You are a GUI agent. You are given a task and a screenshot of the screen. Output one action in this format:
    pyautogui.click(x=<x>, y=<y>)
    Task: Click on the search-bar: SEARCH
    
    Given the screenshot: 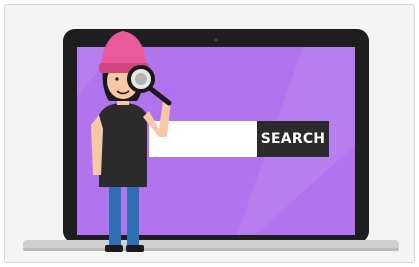 What is the action you would take?
    pyautogui.click(x=239, y=139)
    